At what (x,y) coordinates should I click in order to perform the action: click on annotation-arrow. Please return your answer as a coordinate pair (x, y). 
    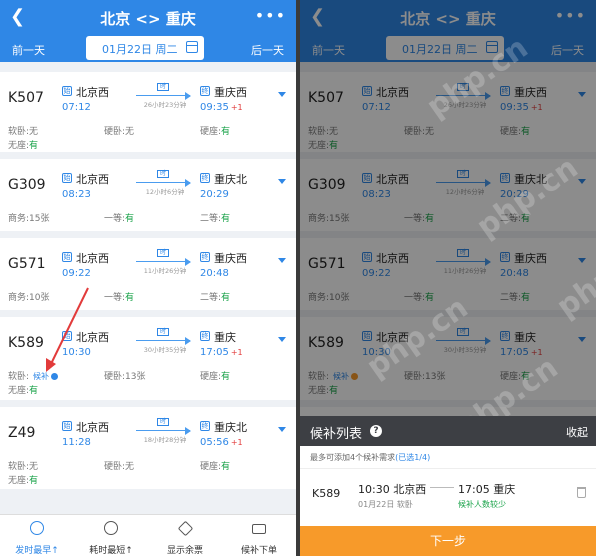
    Looking at the image, I should click on (67, 329).